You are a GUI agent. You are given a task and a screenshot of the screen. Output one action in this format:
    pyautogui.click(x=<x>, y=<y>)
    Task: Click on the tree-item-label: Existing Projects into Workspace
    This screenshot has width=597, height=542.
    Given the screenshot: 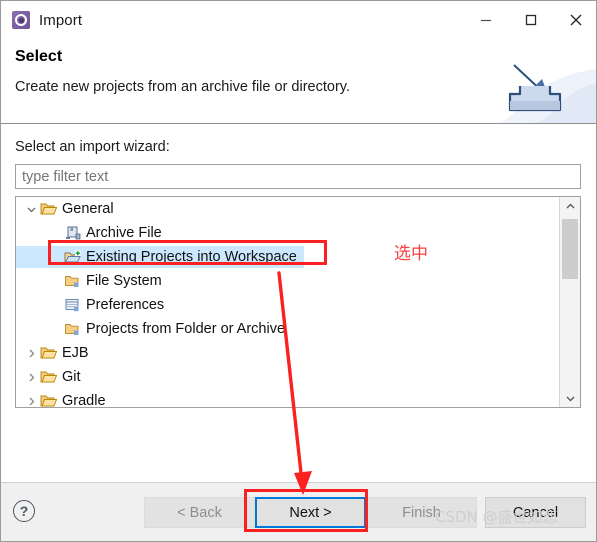 What is the action you would take?
    pyautogui.click(x=191, y=257)
    